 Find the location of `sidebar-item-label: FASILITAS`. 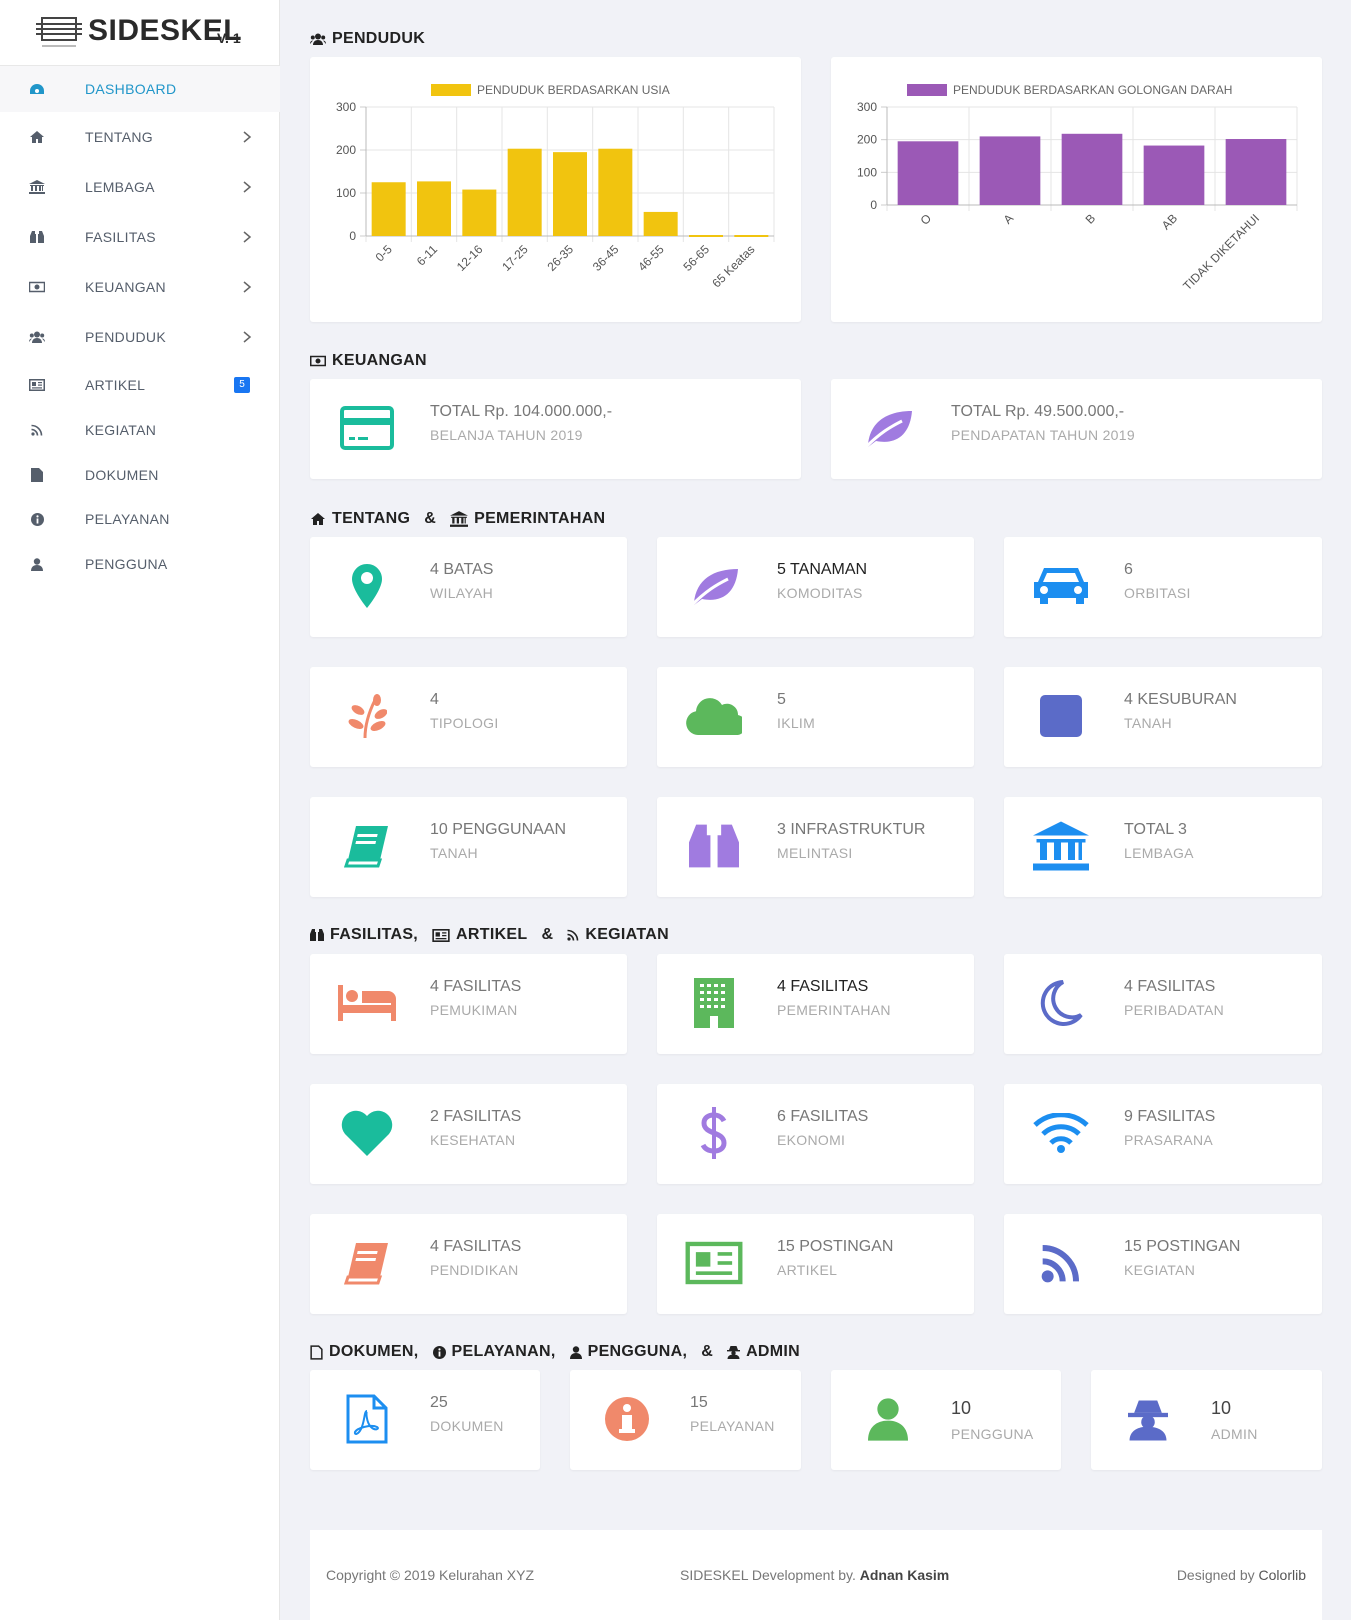

sidebar-item-label: FASILITAS is located at coordinates (120, 237).